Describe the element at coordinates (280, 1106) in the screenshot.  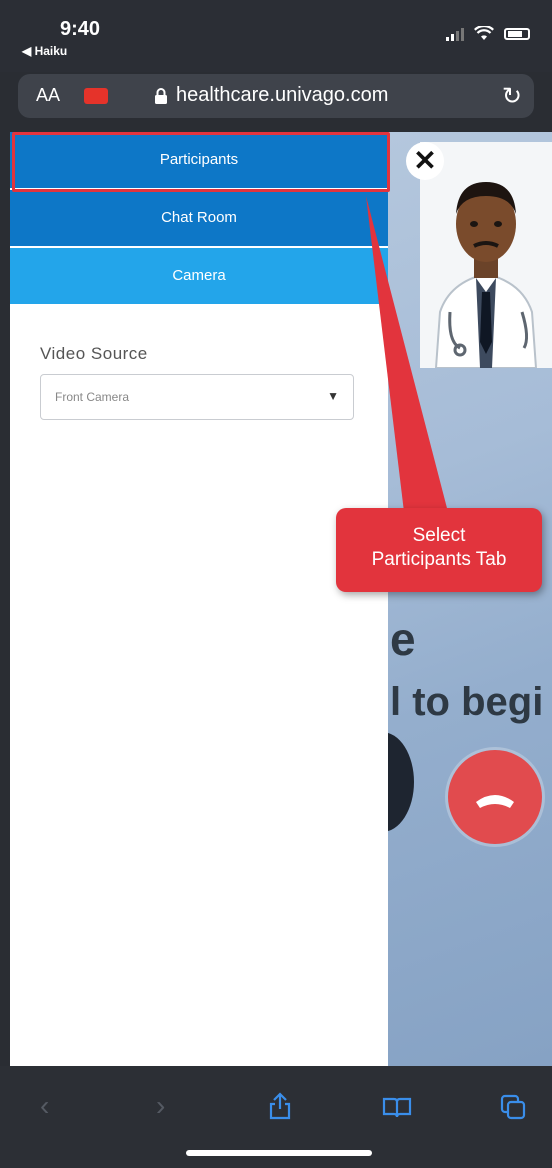
I see `share-icon` at that location.